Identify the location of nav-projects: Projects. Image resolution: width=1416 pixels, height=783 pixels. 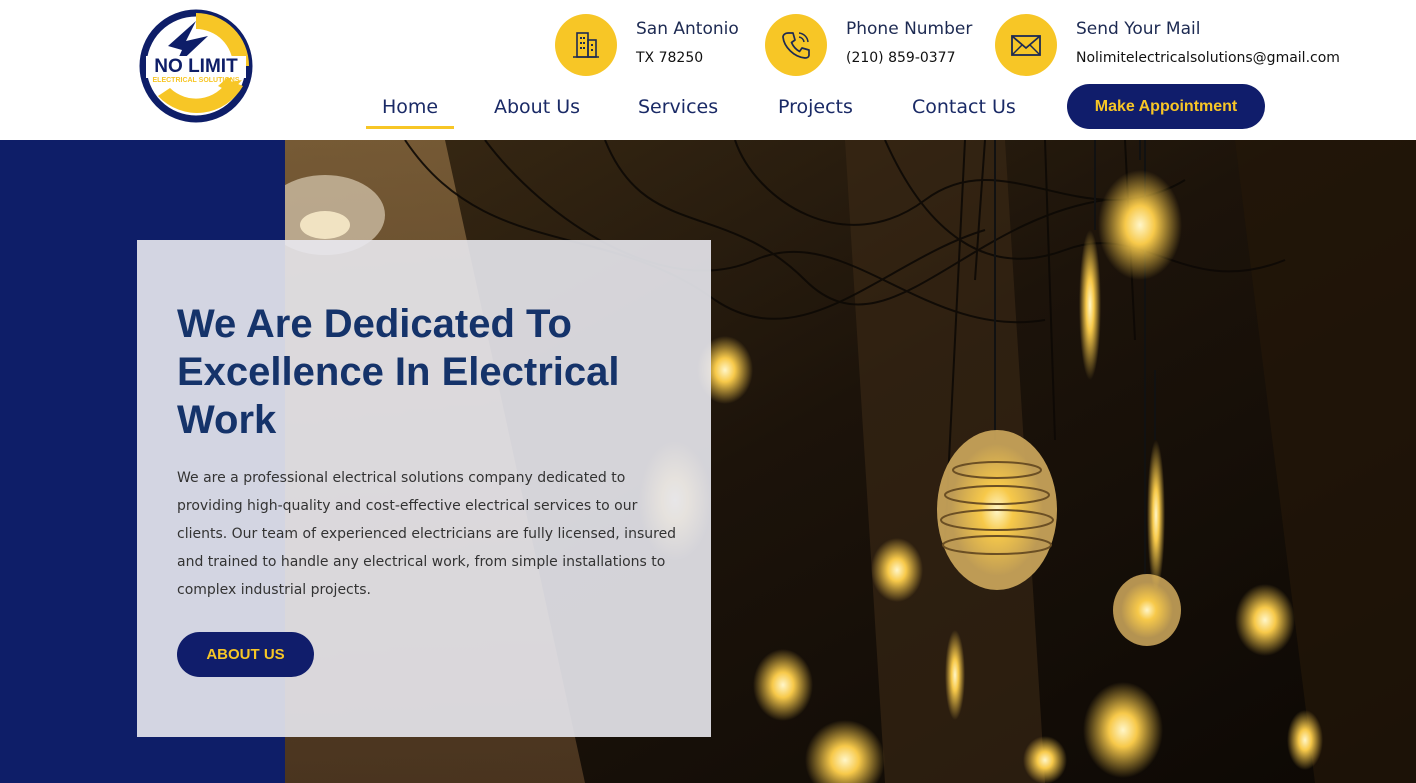
(815, 107).